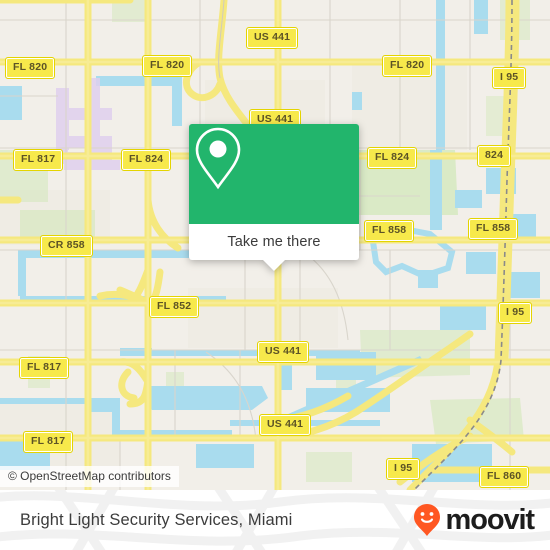 This screenshot has width=550, height=550. What do you see at coordinates (274, 174) in the screenshot?
I see `popup-card-header` at bounding box center [274, 174].